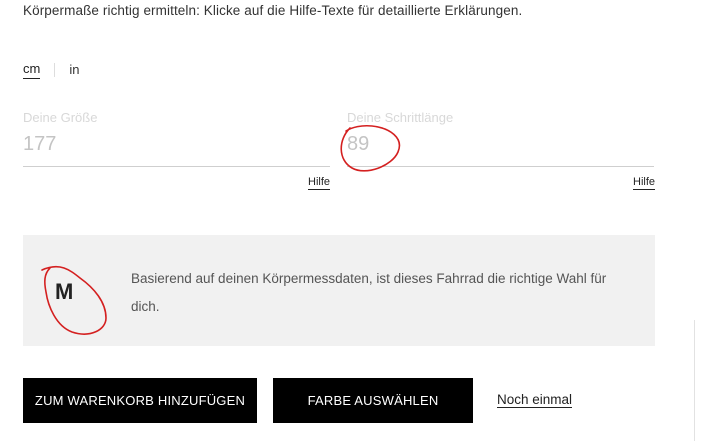 Image resolution: width=701 pixels, height=441 pixels. Describe the element at coordinates (60, 117) in the screenshot. I see `height-label: Deine Größe` at that location.